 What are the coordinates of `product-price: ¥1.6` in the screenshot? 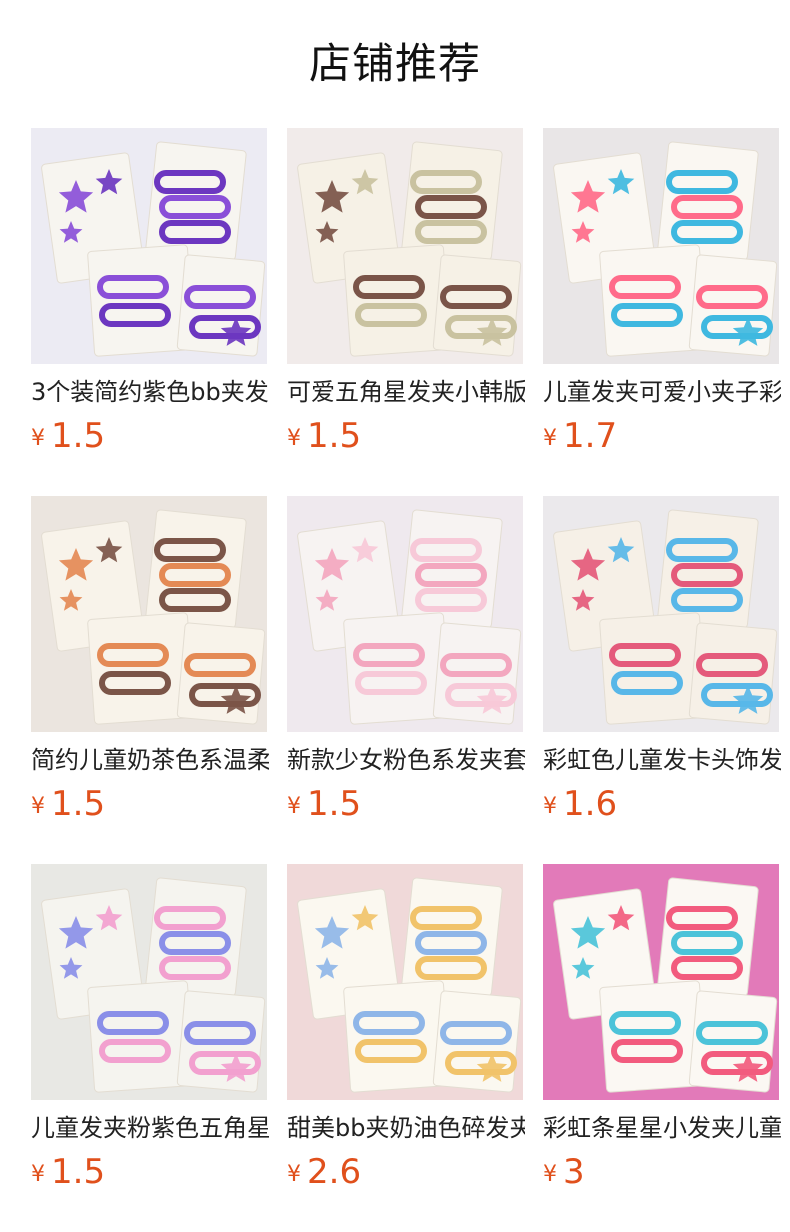 It's located at (580, 804).